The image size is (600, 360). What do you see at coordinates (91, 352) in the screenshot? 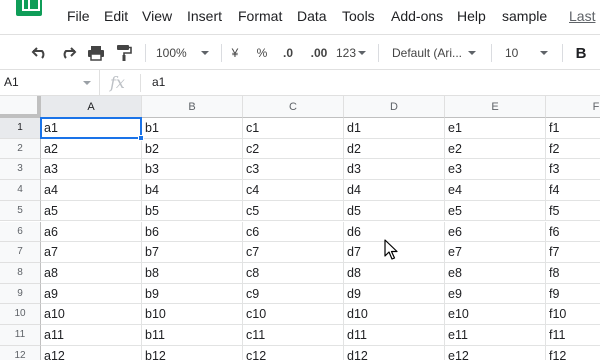
I see `cell-a12: a12` at bounding box center [91, 352].